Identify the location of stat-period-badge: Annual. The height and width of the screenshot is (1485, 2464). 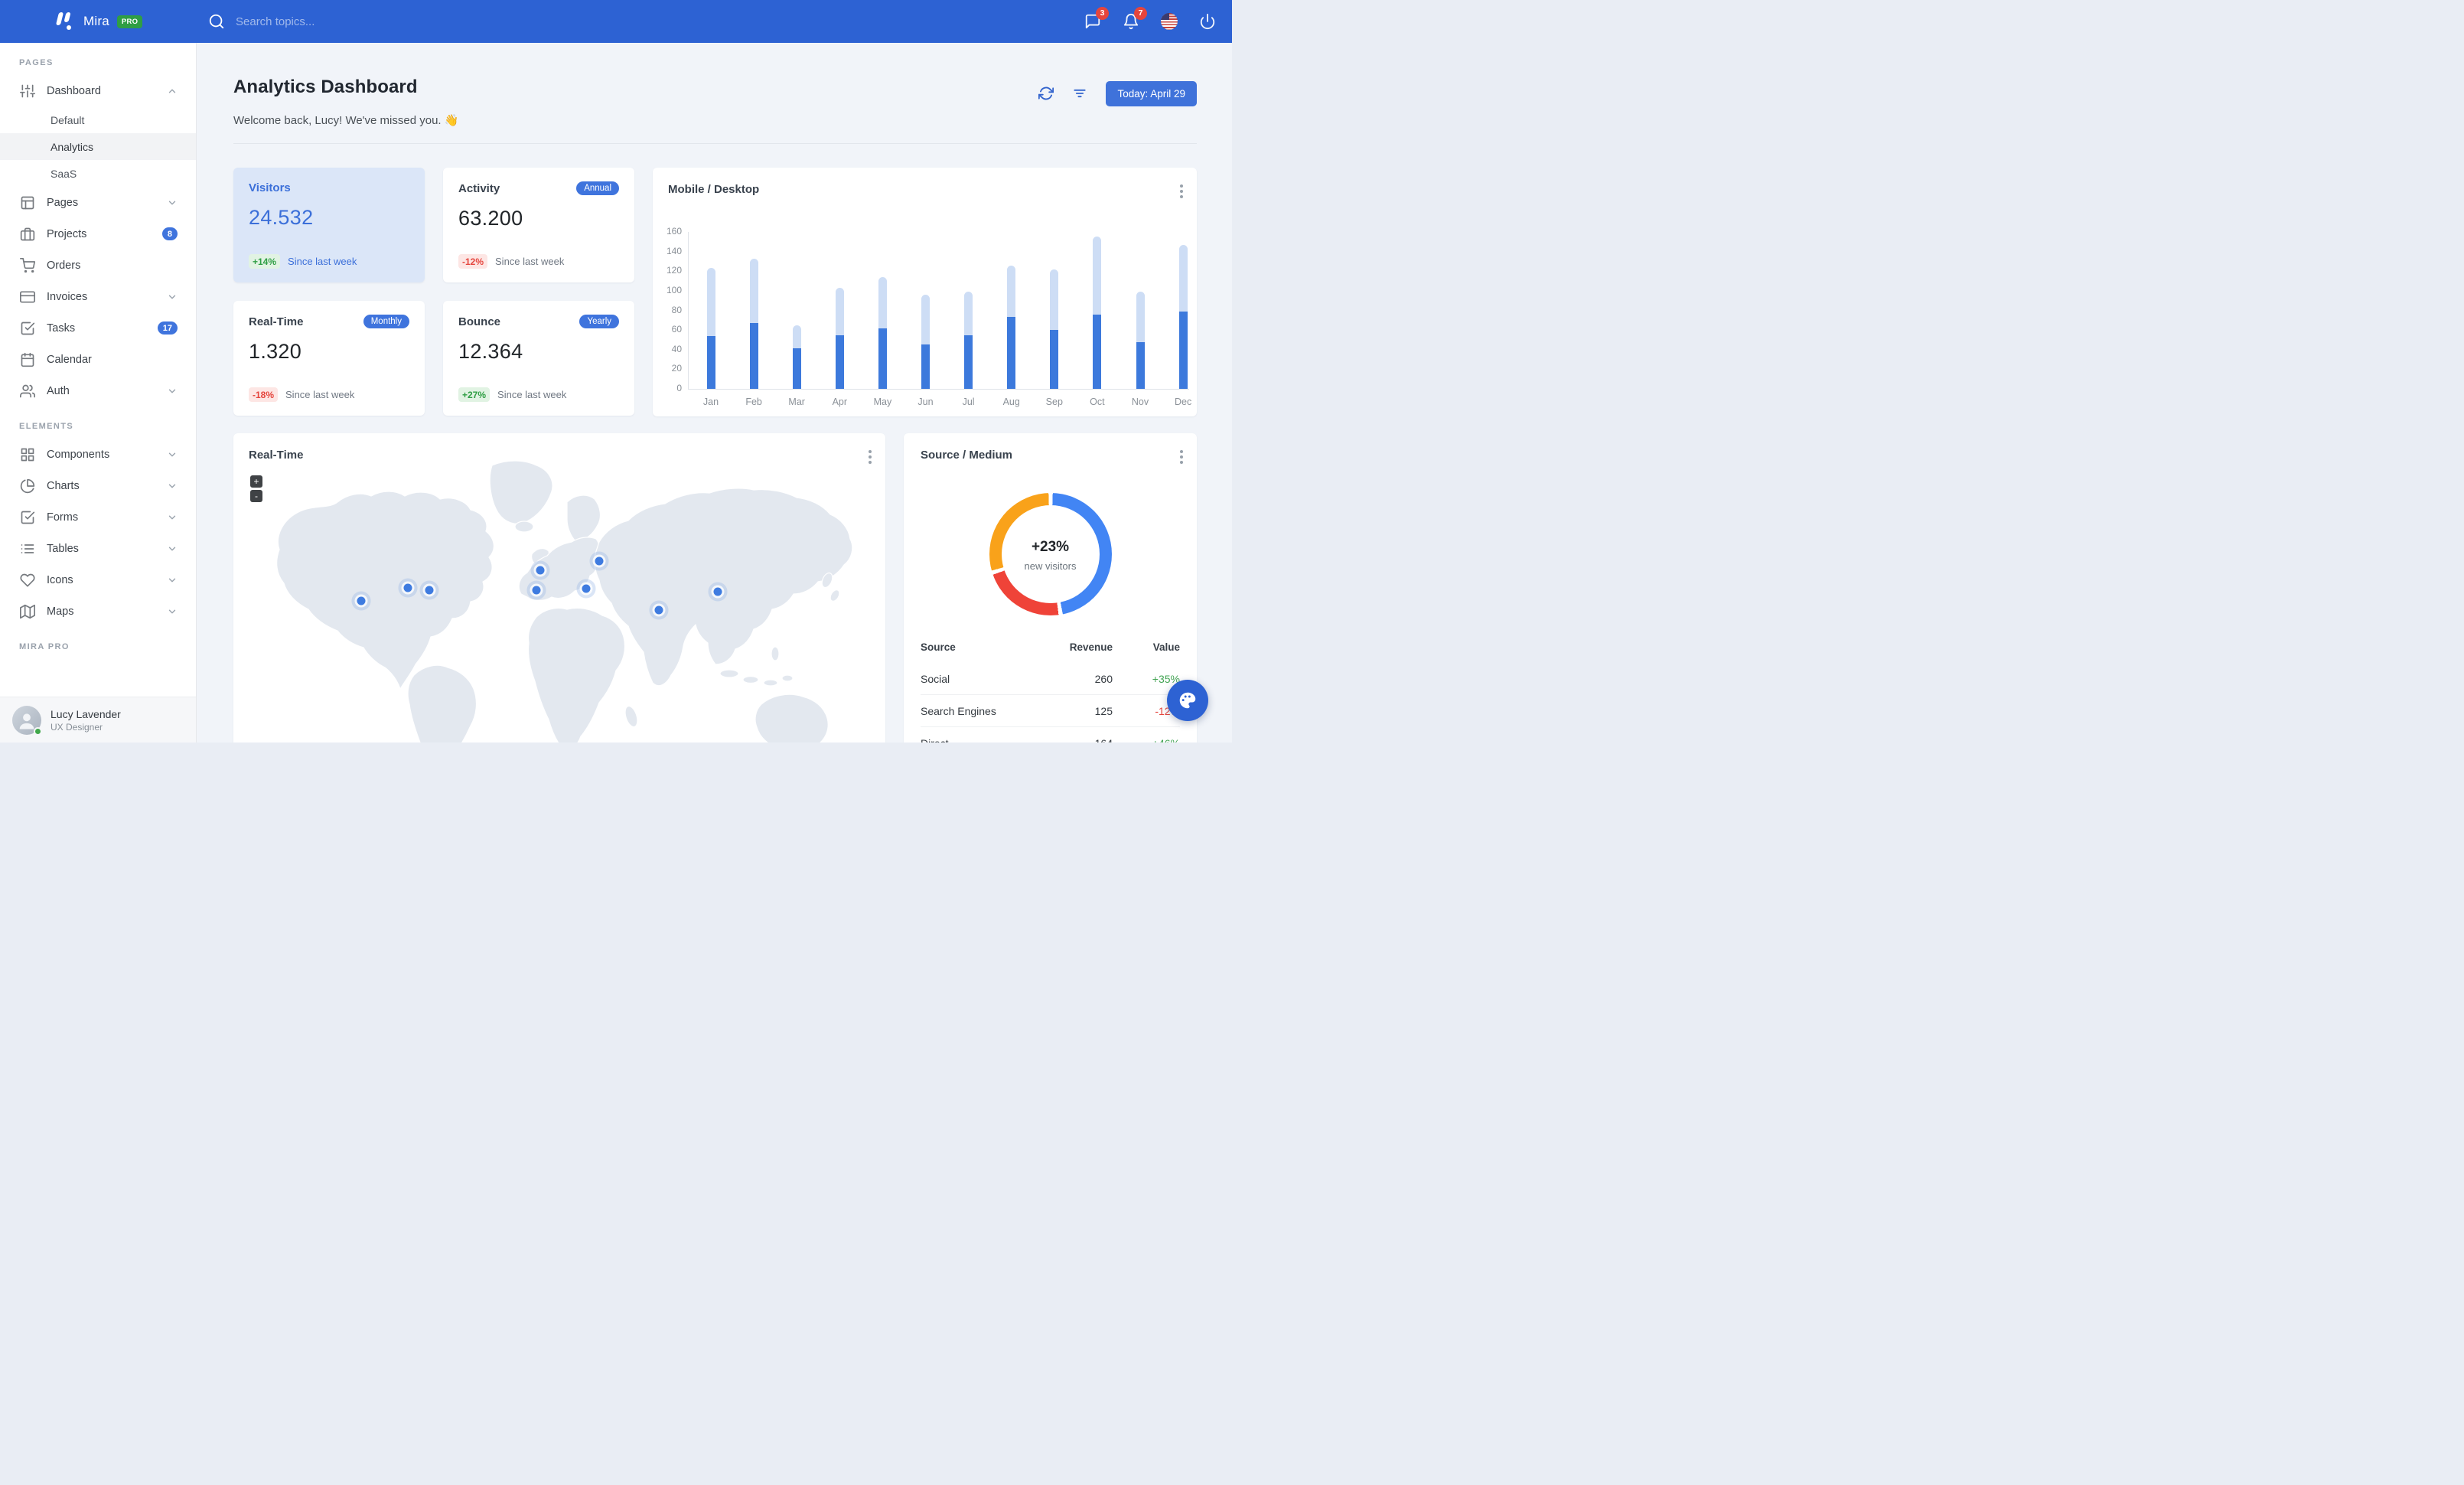
(597, 188).